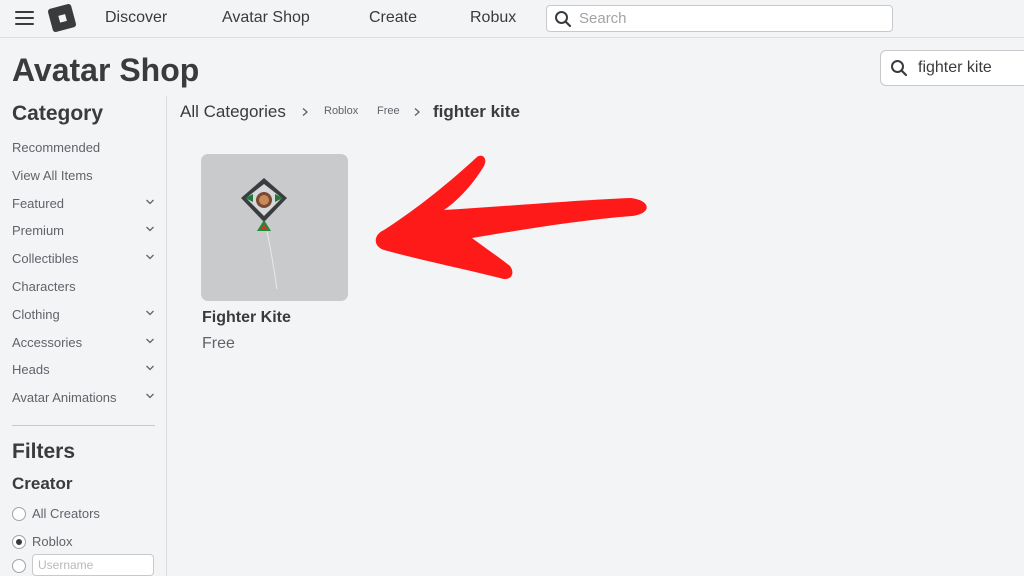 The width and height of the screenshot is (1024, 576). What do you see at coordinates (136, 18) in the screenshot?
I see `nav-link-discover: Discover` at bounding box center [136, 18].